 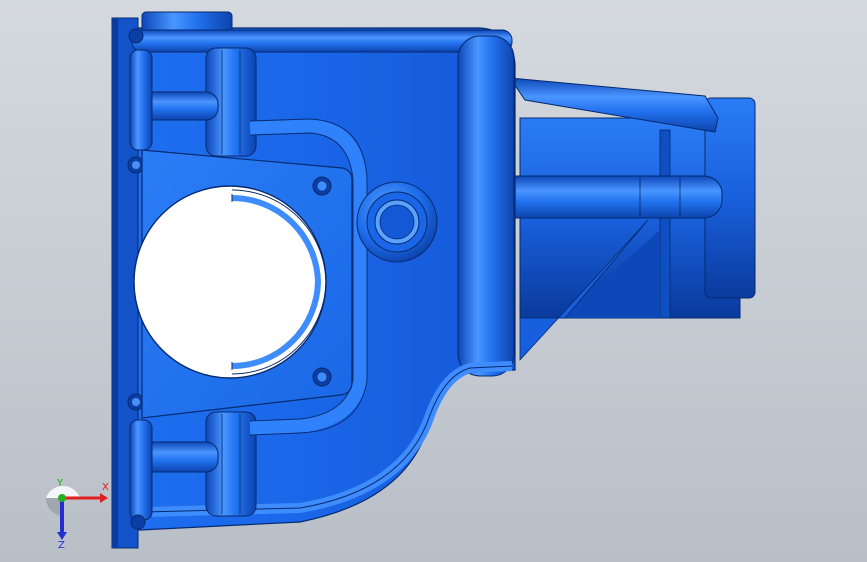 I want to click on face-bolt-top, so click(x=322, y=186).